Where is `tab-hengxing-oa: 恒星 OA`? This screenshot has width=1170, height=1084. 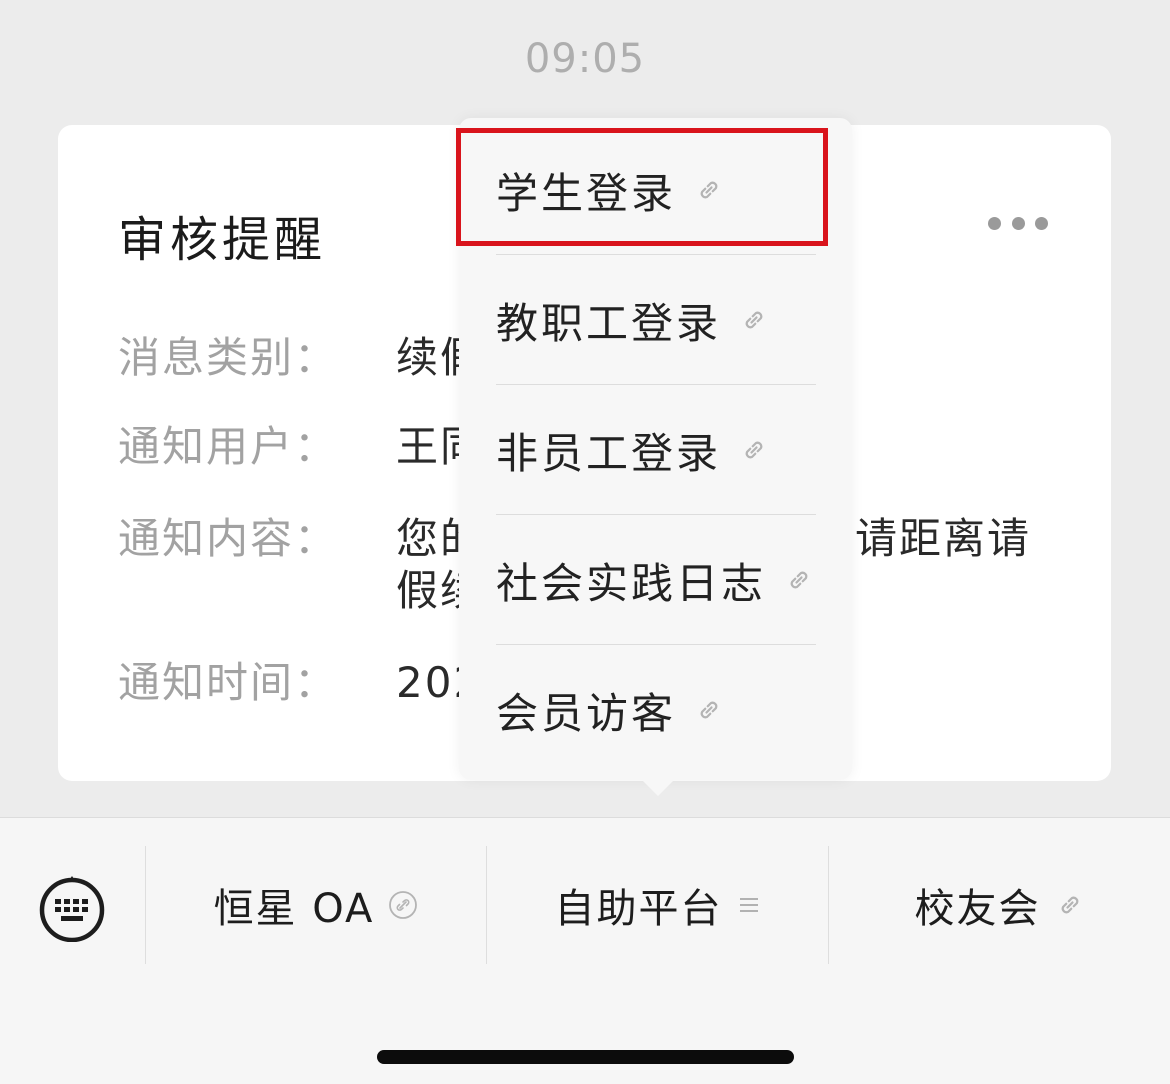 tab-hengxing-oa: 恒星 OA is located at coordinates (316, 905).